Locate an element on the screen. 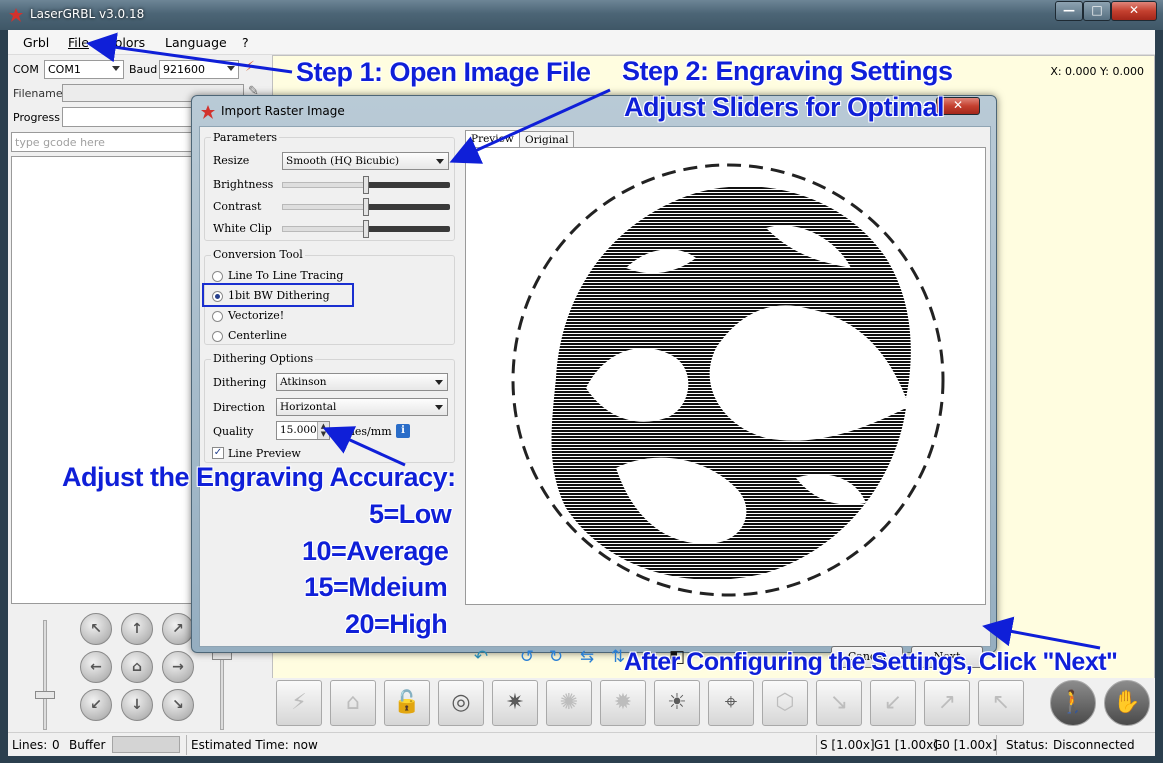 The width and height of the screenshot is (1163, 763). menu-file: File is located at coordinates (78, 42).